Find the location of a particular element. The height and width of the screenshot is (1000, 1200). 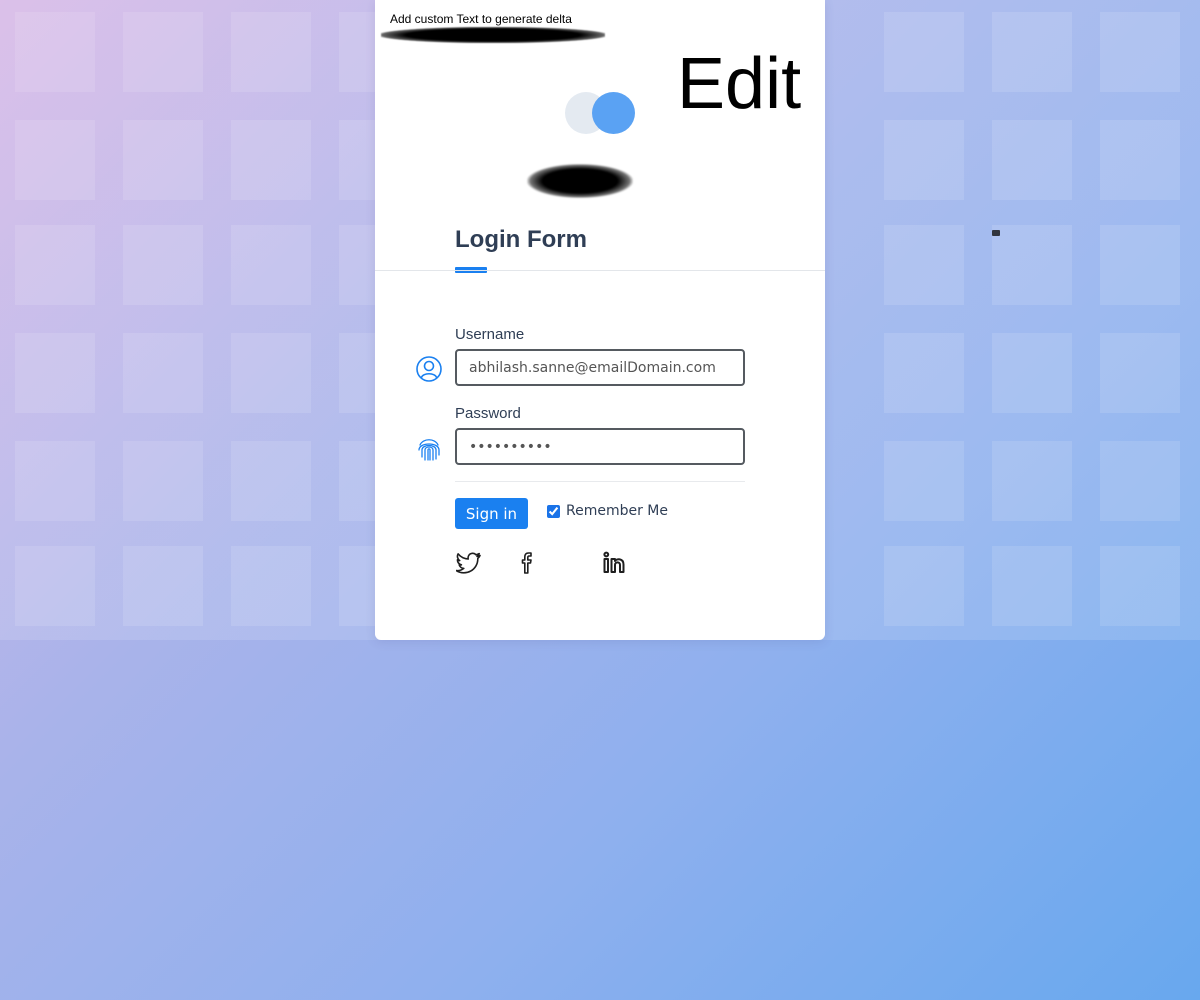

fingerprint-icon is located at coordinates (429, 450).